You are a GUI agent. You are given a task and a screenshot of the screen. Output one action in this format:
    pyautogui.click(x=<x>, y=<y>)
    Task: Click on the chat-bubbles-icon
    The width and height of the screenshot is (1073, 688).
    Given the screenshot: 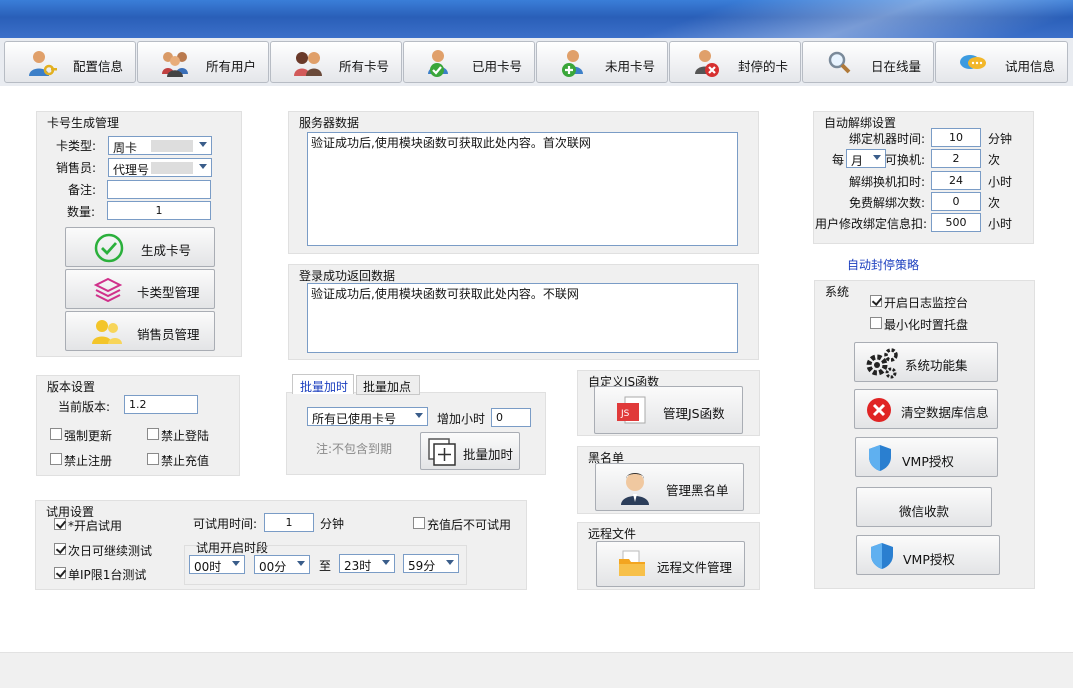 What is the action you would take?
    pyautogui.click(x=973, y=62)
    